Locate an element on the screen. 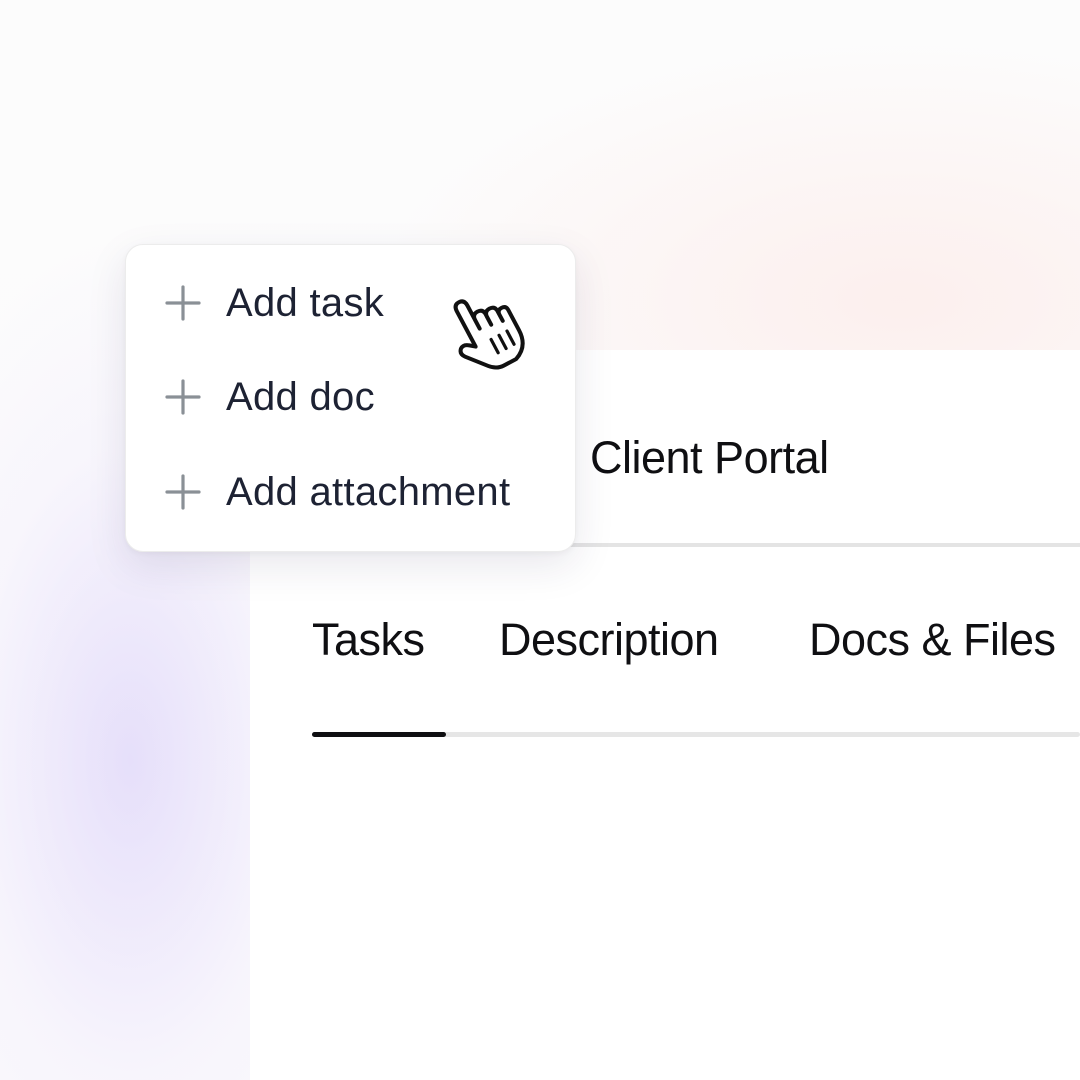 Image resolution: width=1080 pixels, height=1080 pixels. menu-item-add-task: Add task is located at coordinates (274, 303).